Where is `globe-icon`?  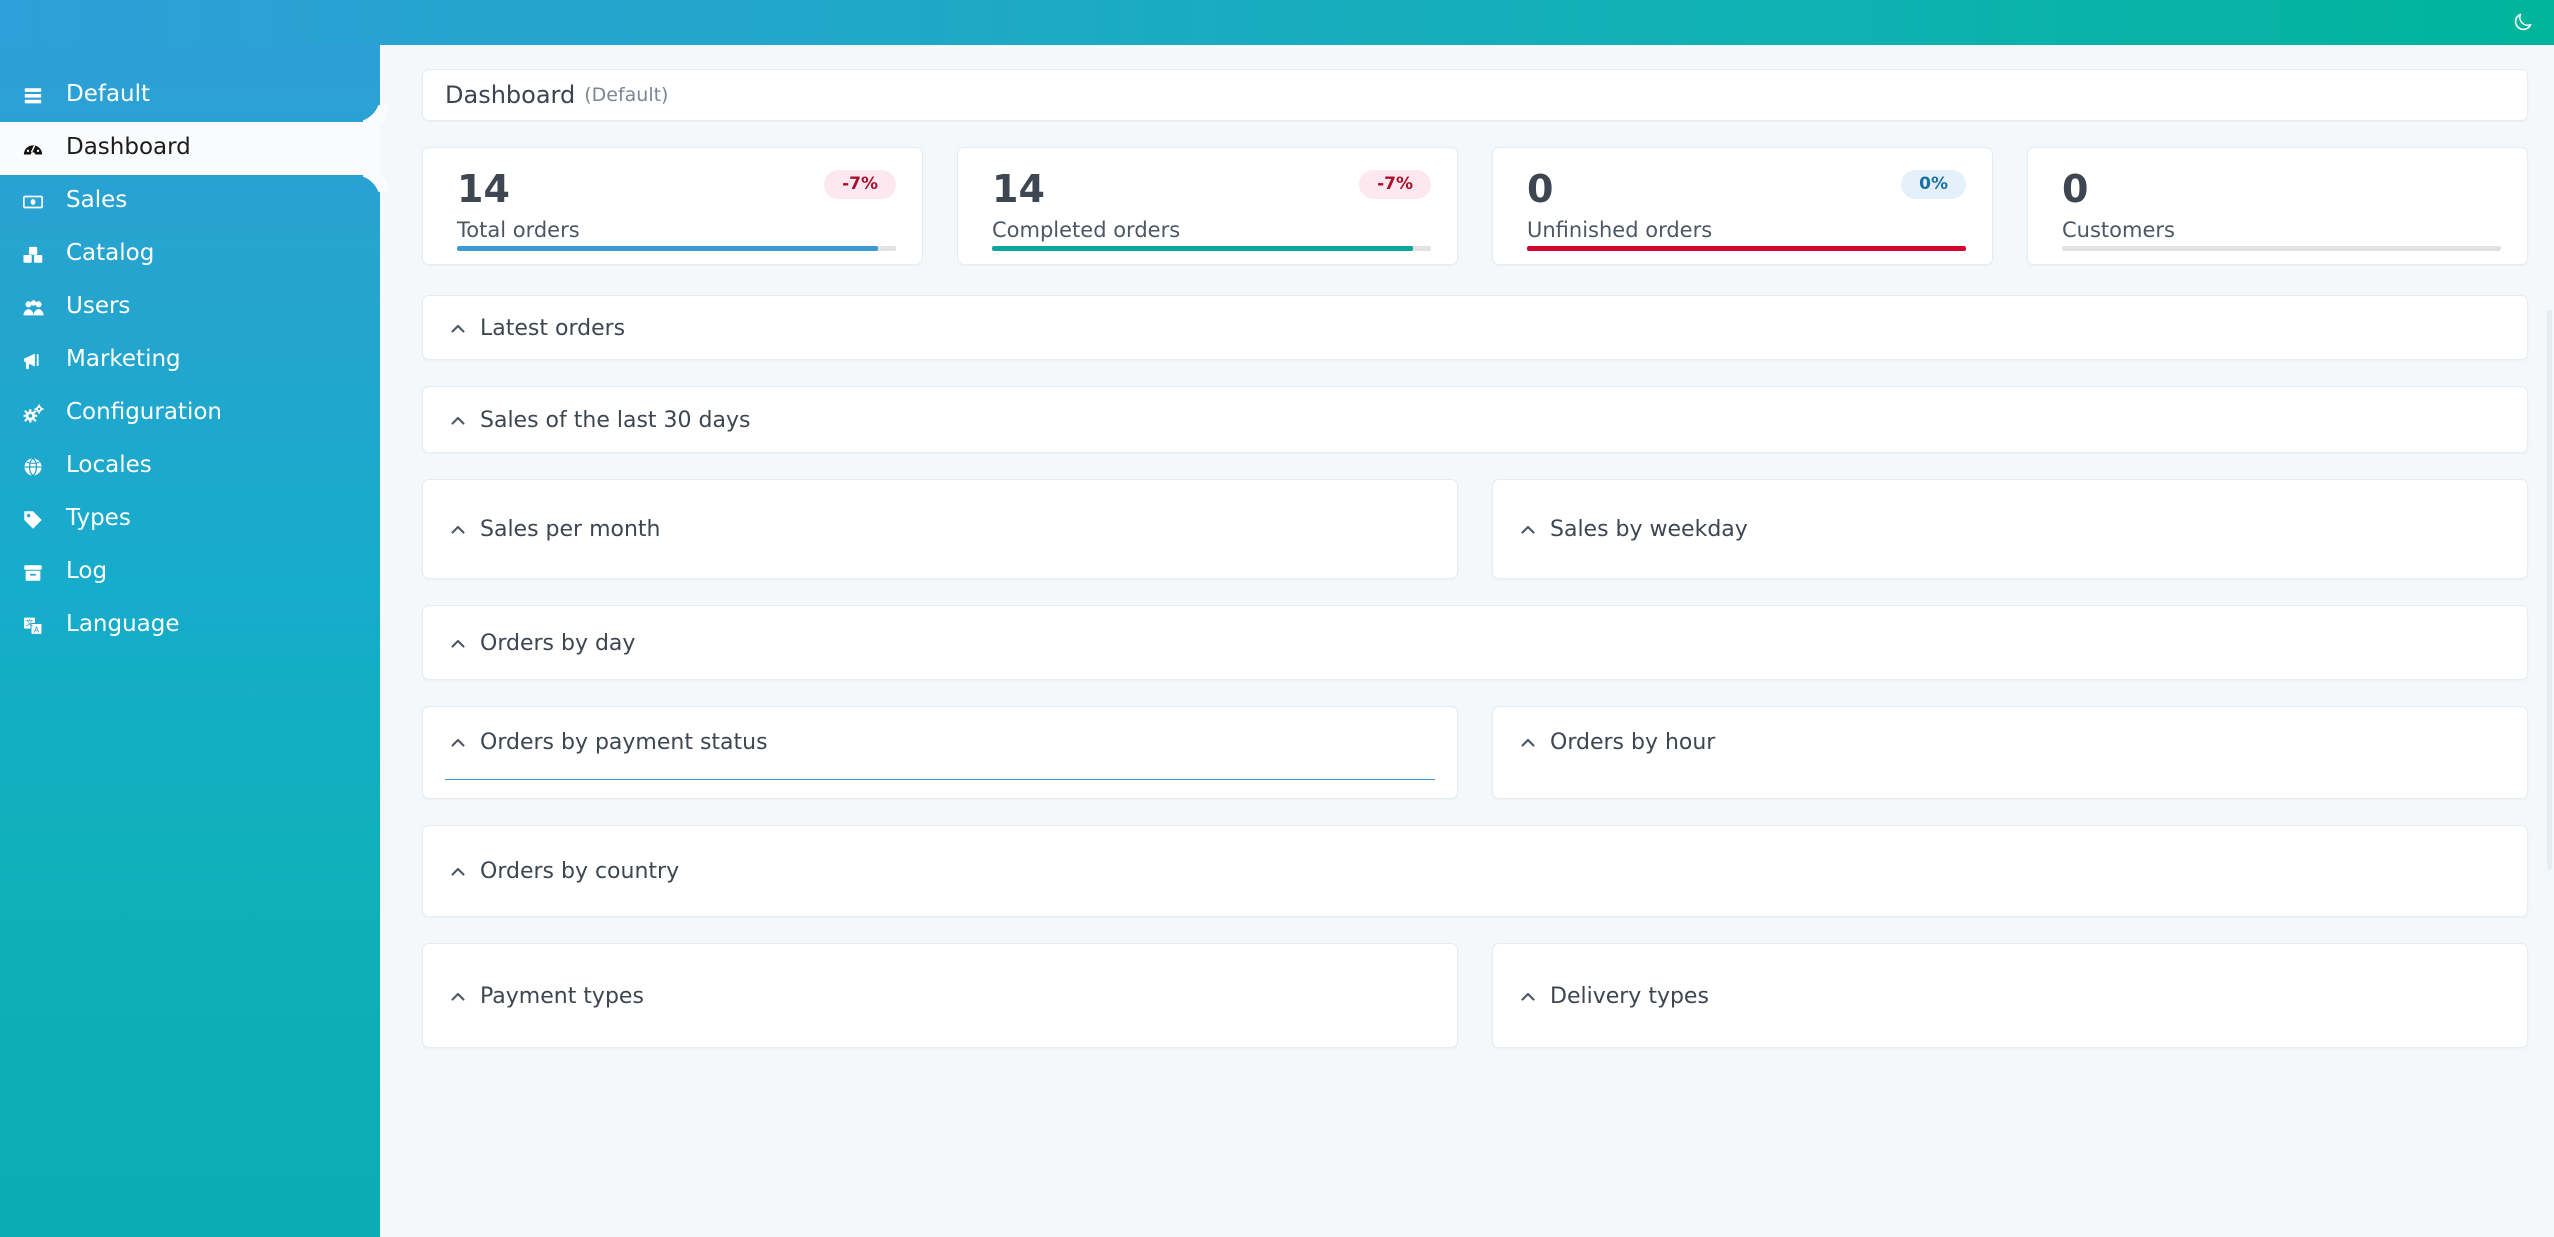 globe-icon is located at coordinates (39, 467).